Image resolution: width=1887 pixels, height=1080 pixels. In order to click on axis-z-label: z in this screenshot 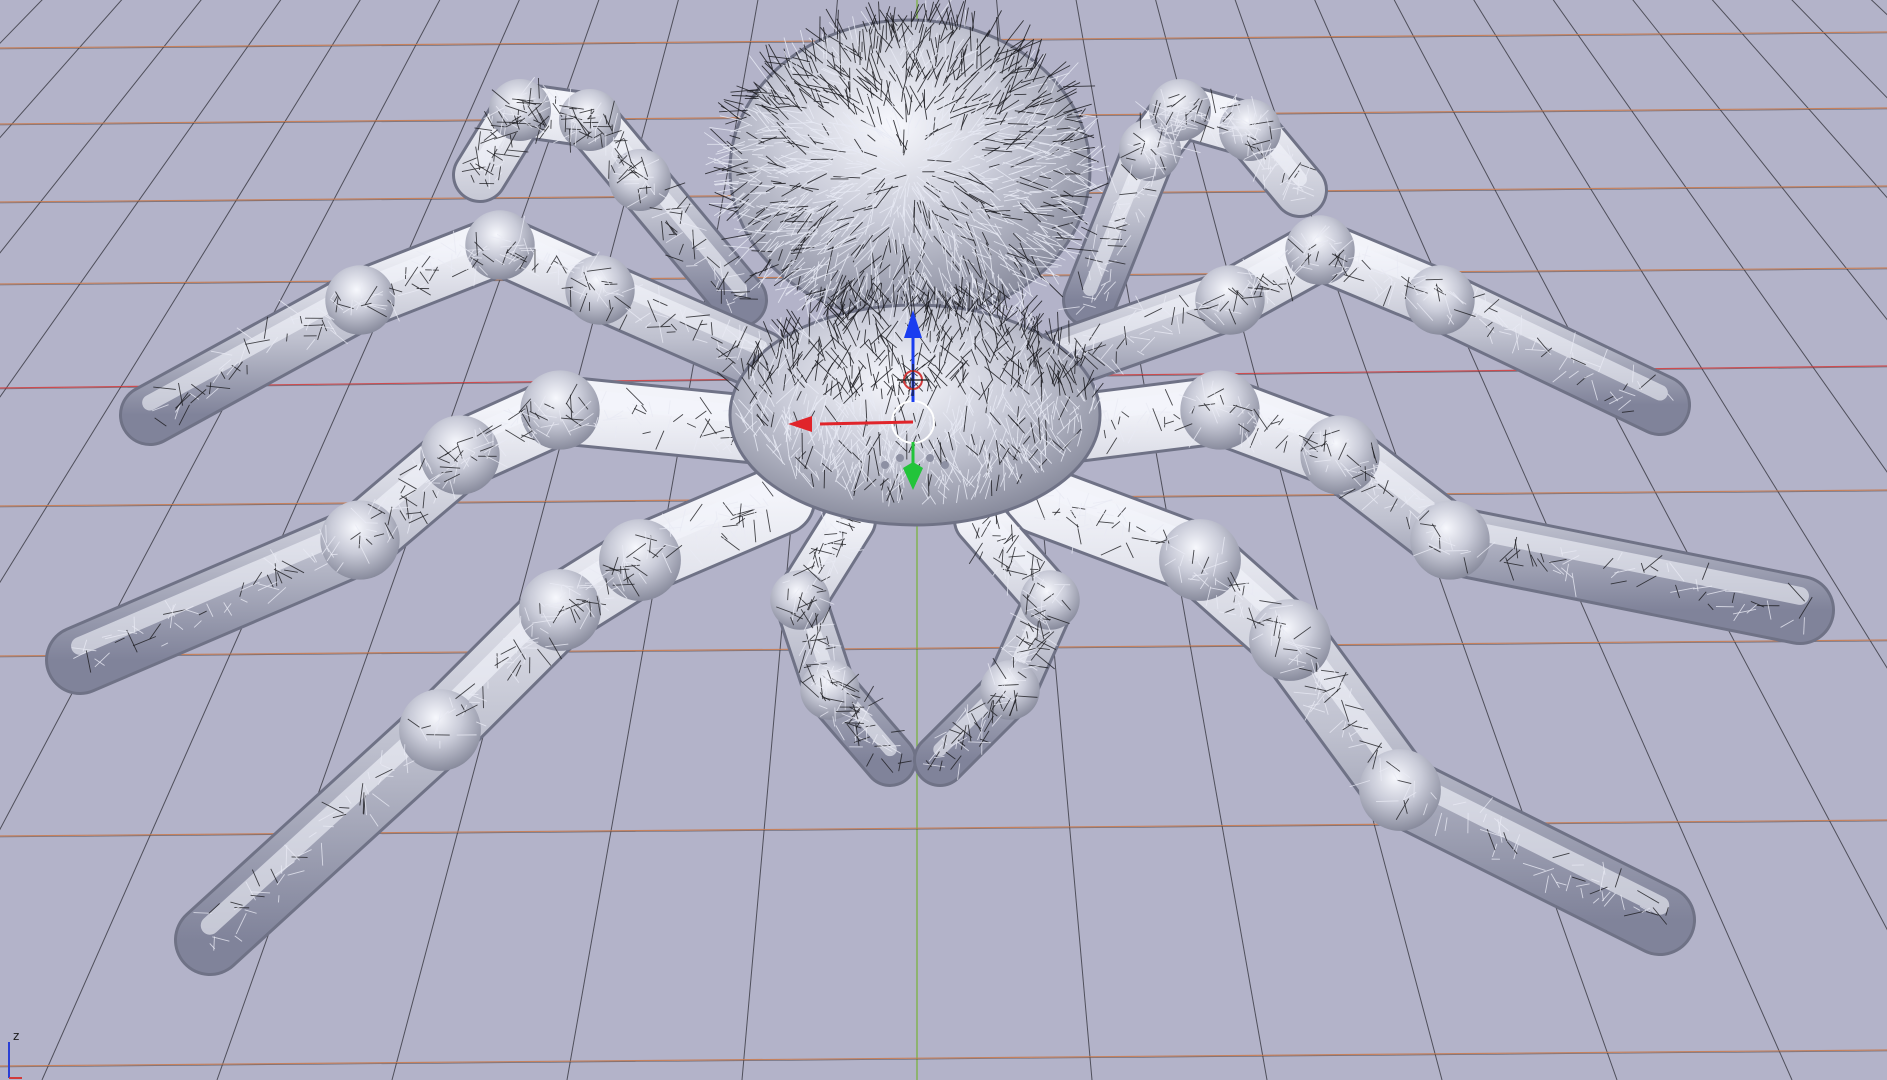, I will do `click(16, 1036)`.